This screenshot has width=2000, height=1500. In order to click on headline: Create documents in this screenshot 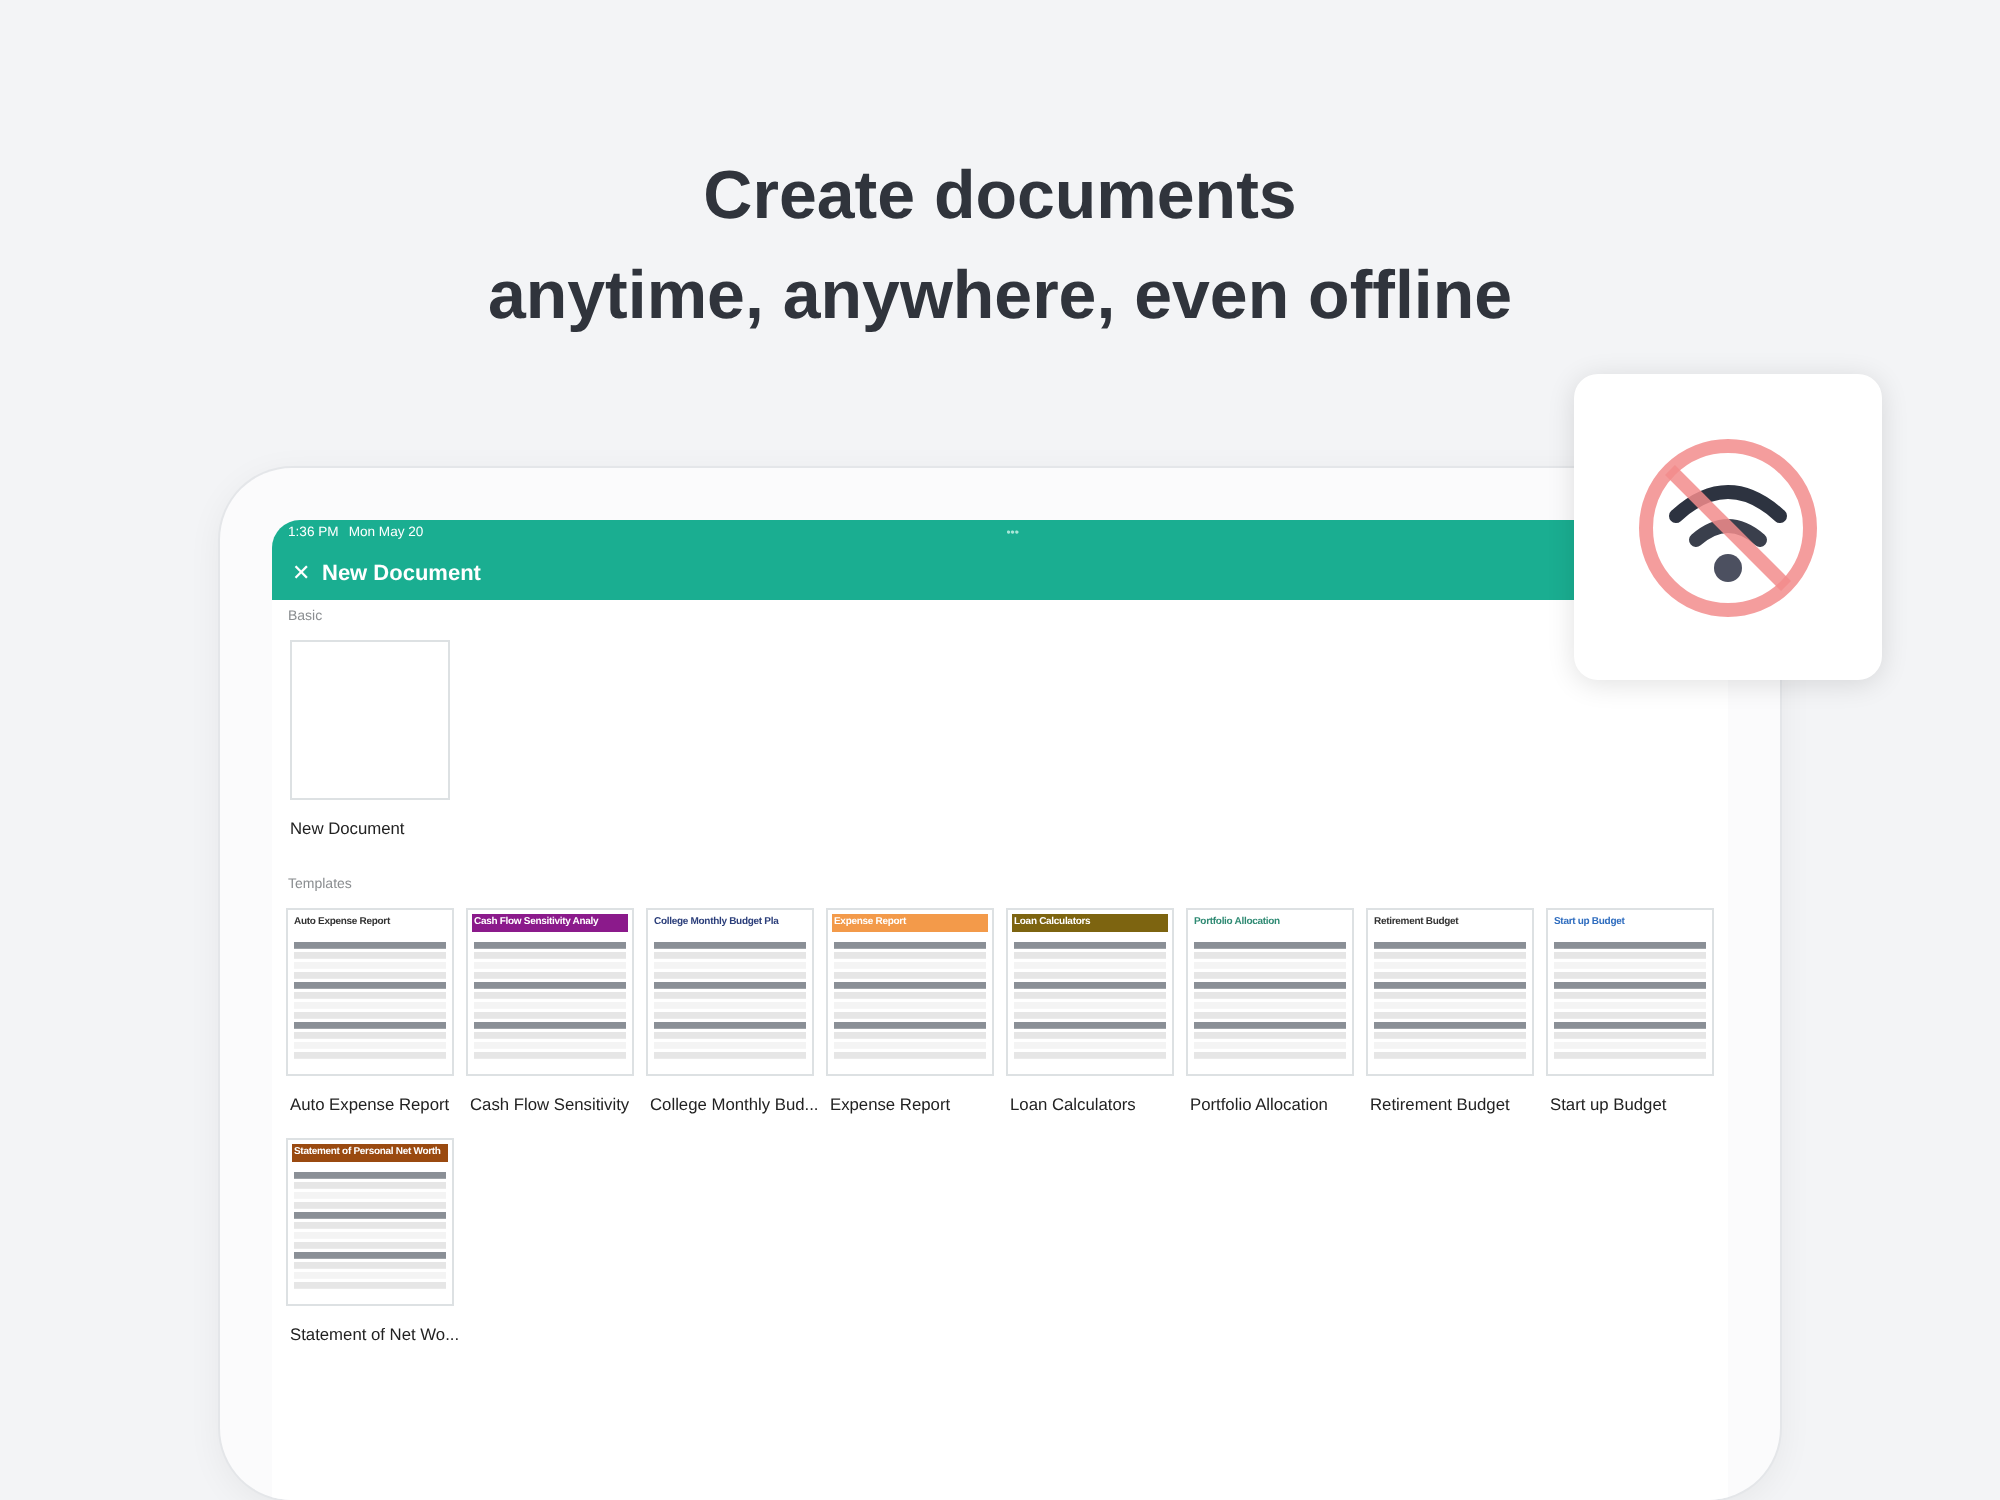, I will do `click(1000, 197)`.